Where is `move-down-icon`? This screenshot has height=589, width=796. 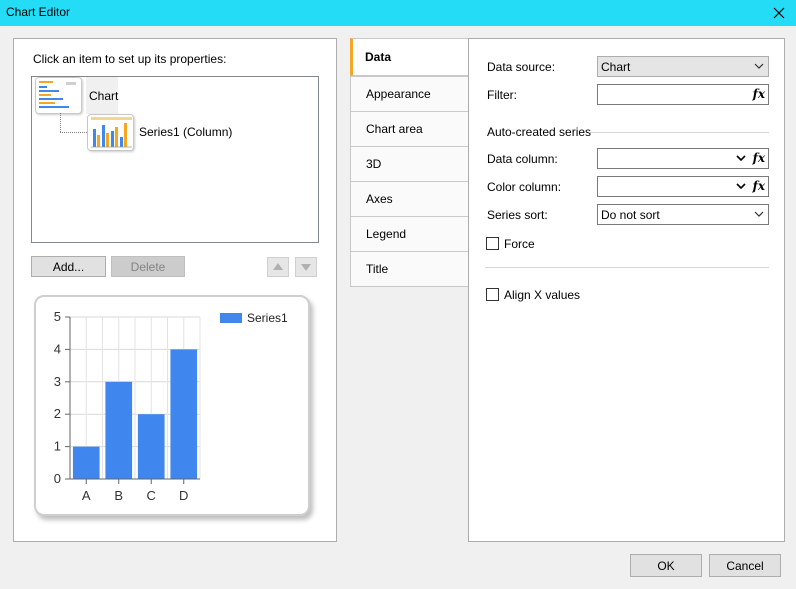
move-down-icon is located at coordinates (306, 267).